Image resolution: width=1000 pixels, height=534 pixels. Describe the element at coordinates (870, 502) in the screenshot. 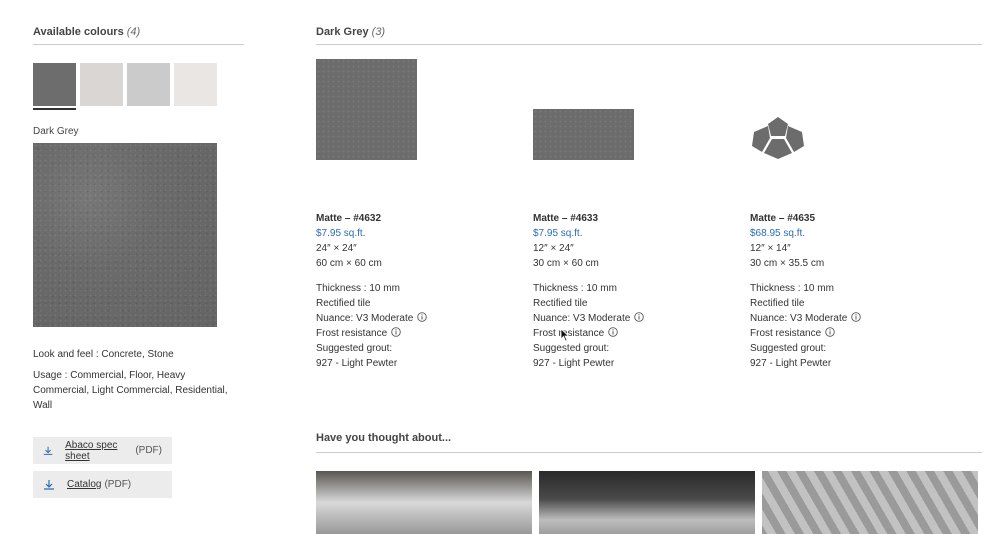

I see `suggestion-photo-wall` at that location.